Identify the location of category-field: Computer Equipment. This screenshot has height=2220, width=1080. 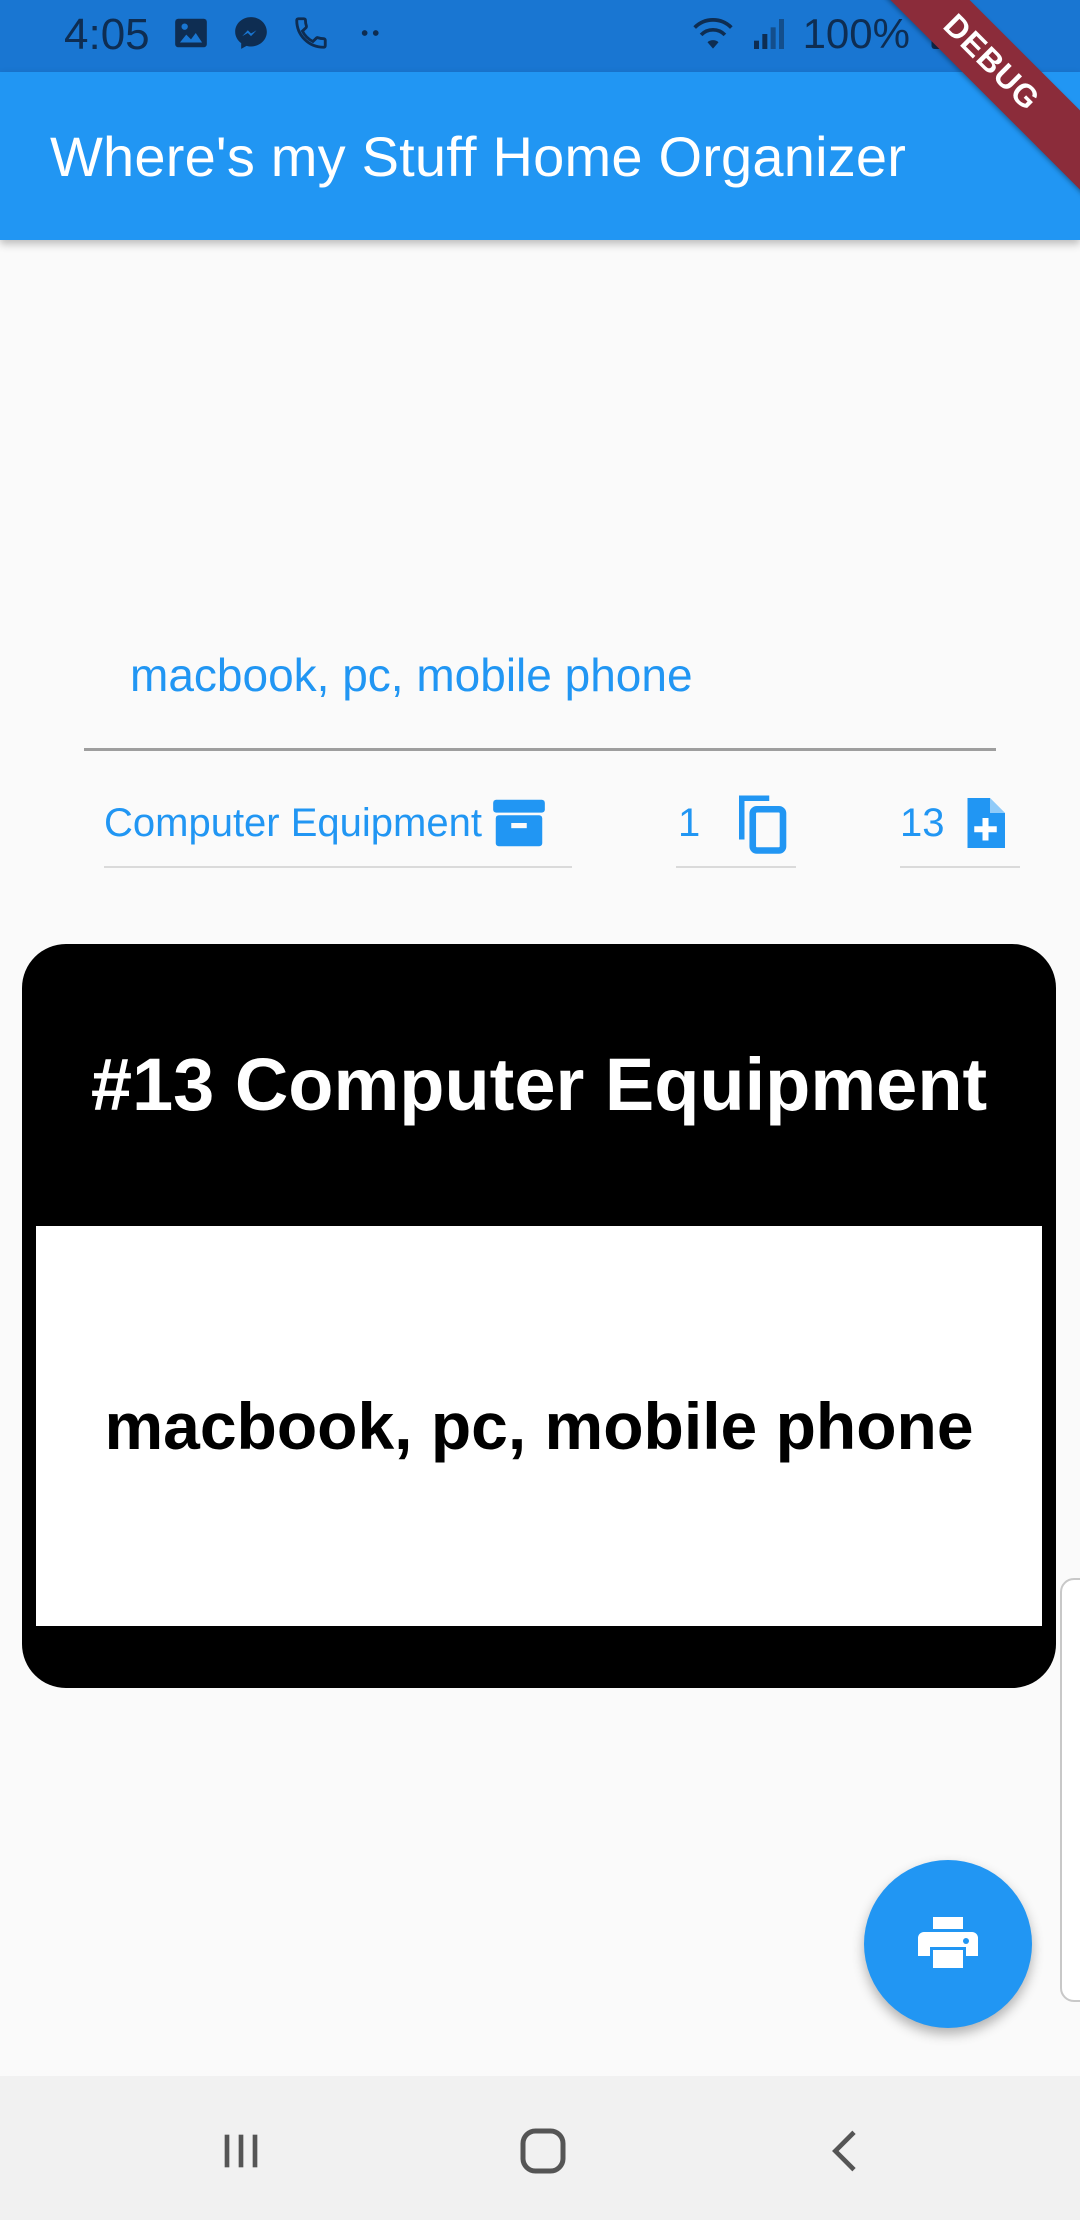
(338, 824).